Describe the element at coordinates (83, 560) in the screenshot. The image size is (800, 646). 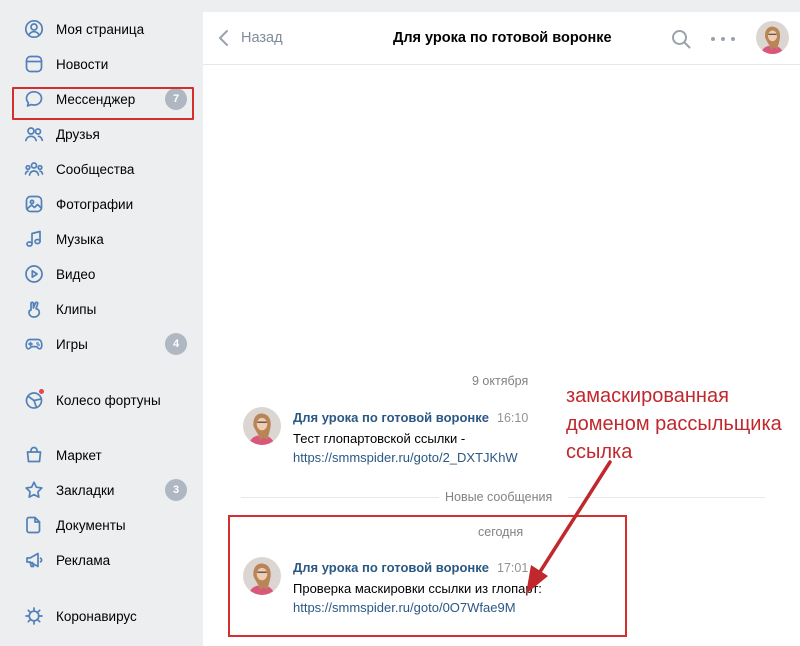
I see `sidebar-item-label: Реклама` at that location.